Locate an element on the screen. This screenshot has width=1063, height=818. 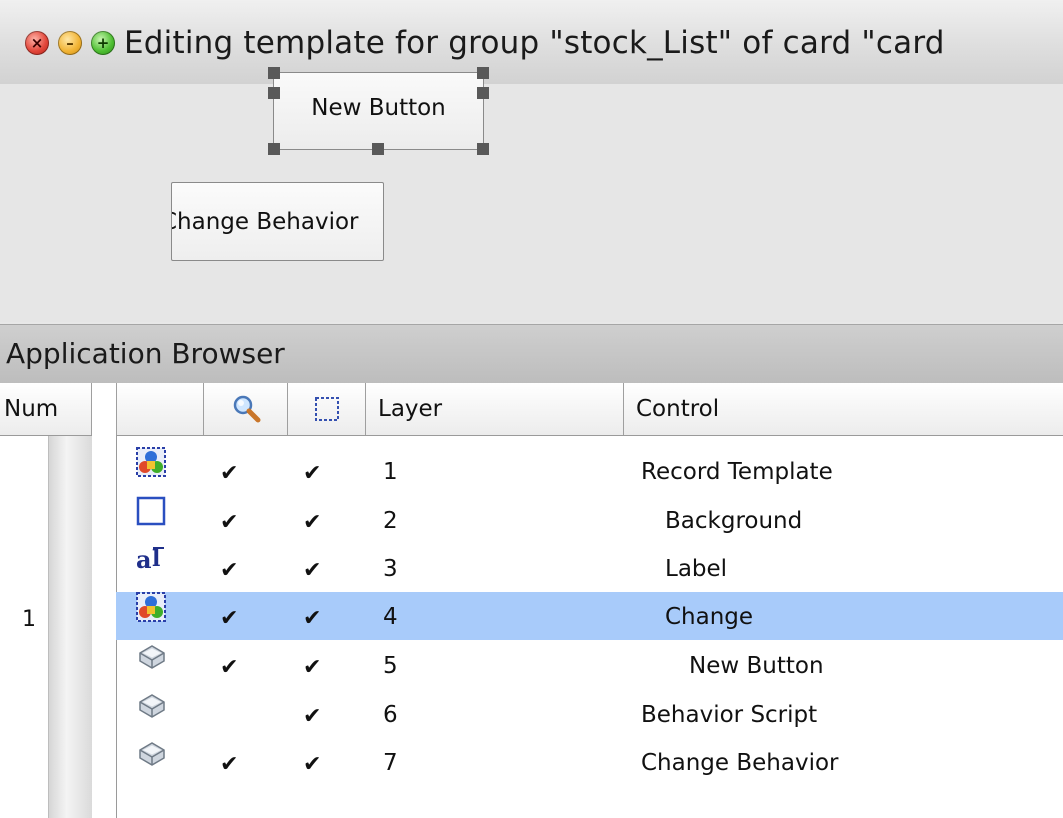
resize-handle-top-right is located at coordinates (483, 73).